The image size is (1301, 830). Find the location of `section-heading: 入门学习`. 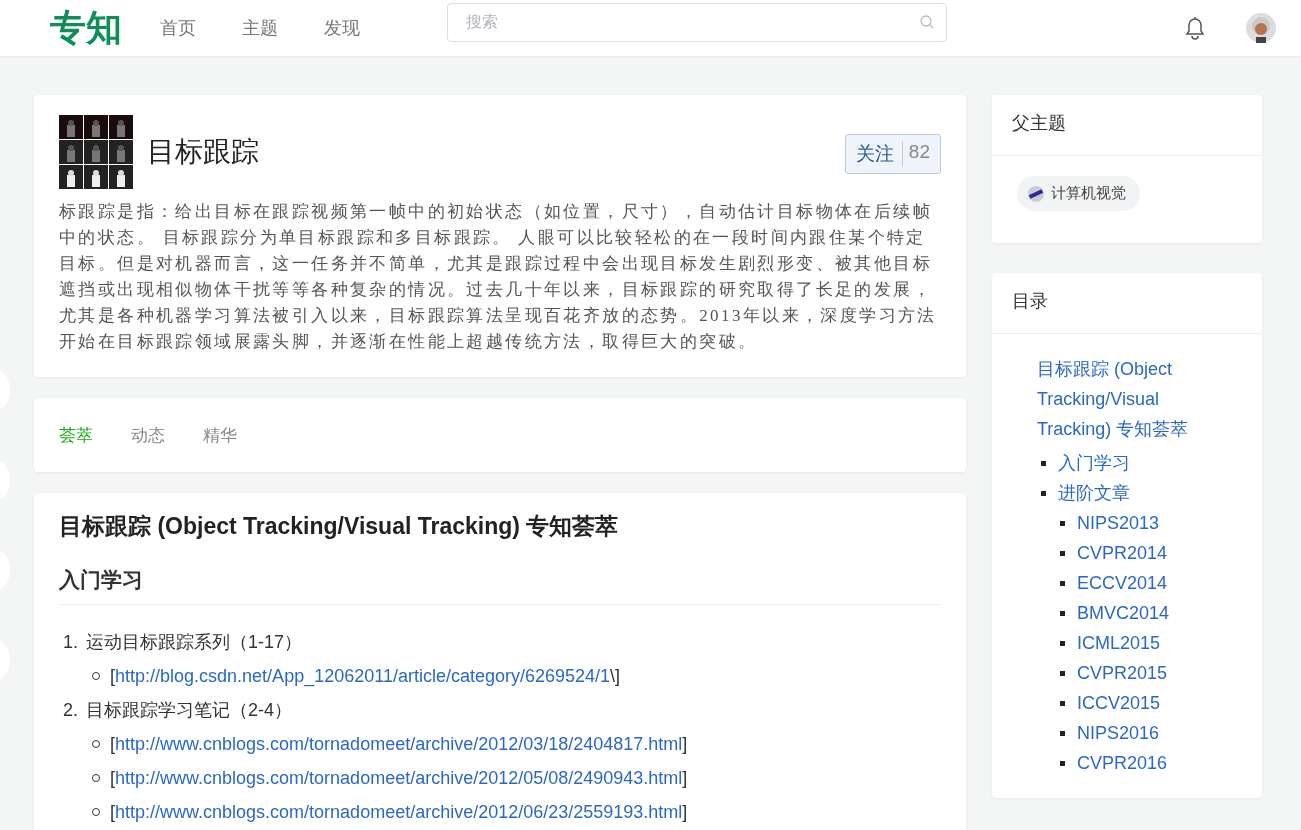

section-heading: 入门学习 is located at coordinates (500, 585).